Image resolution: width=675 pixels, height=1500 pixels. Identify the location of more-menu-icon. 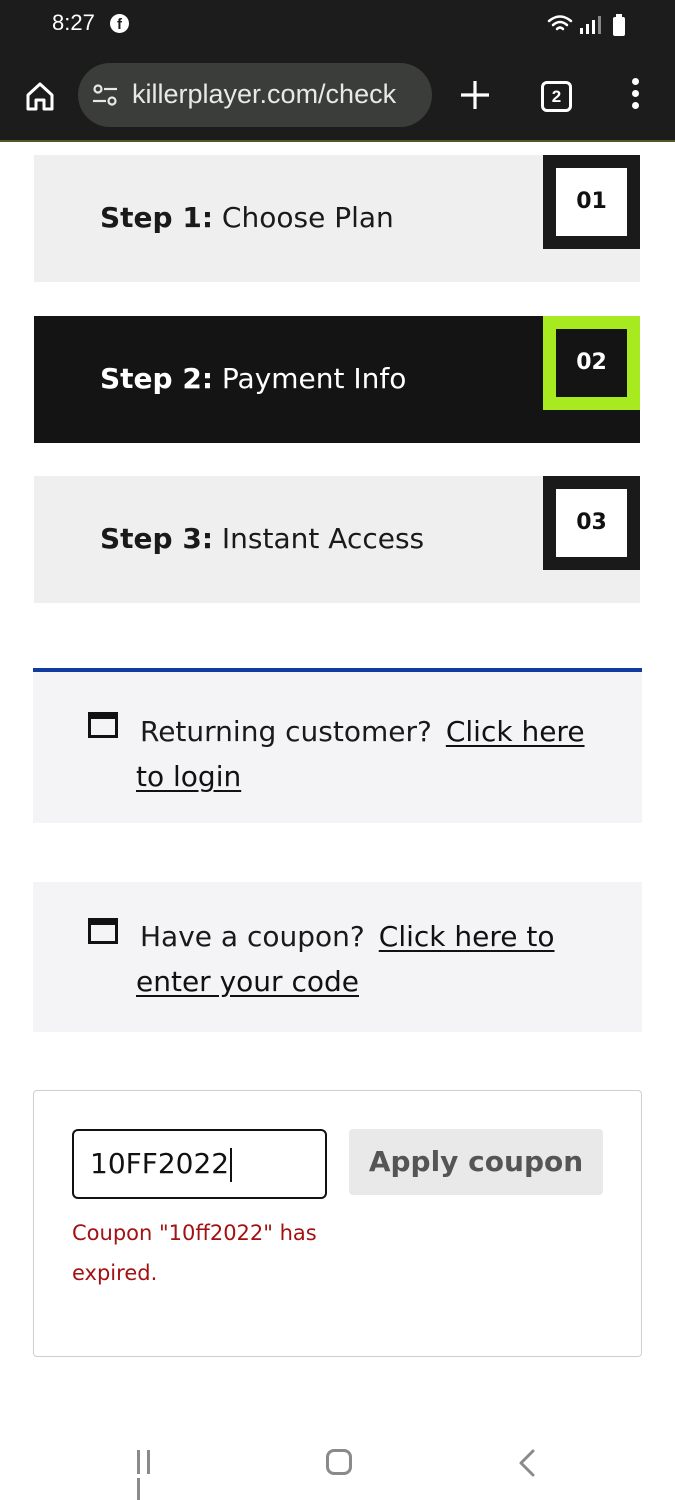
(635, 96).